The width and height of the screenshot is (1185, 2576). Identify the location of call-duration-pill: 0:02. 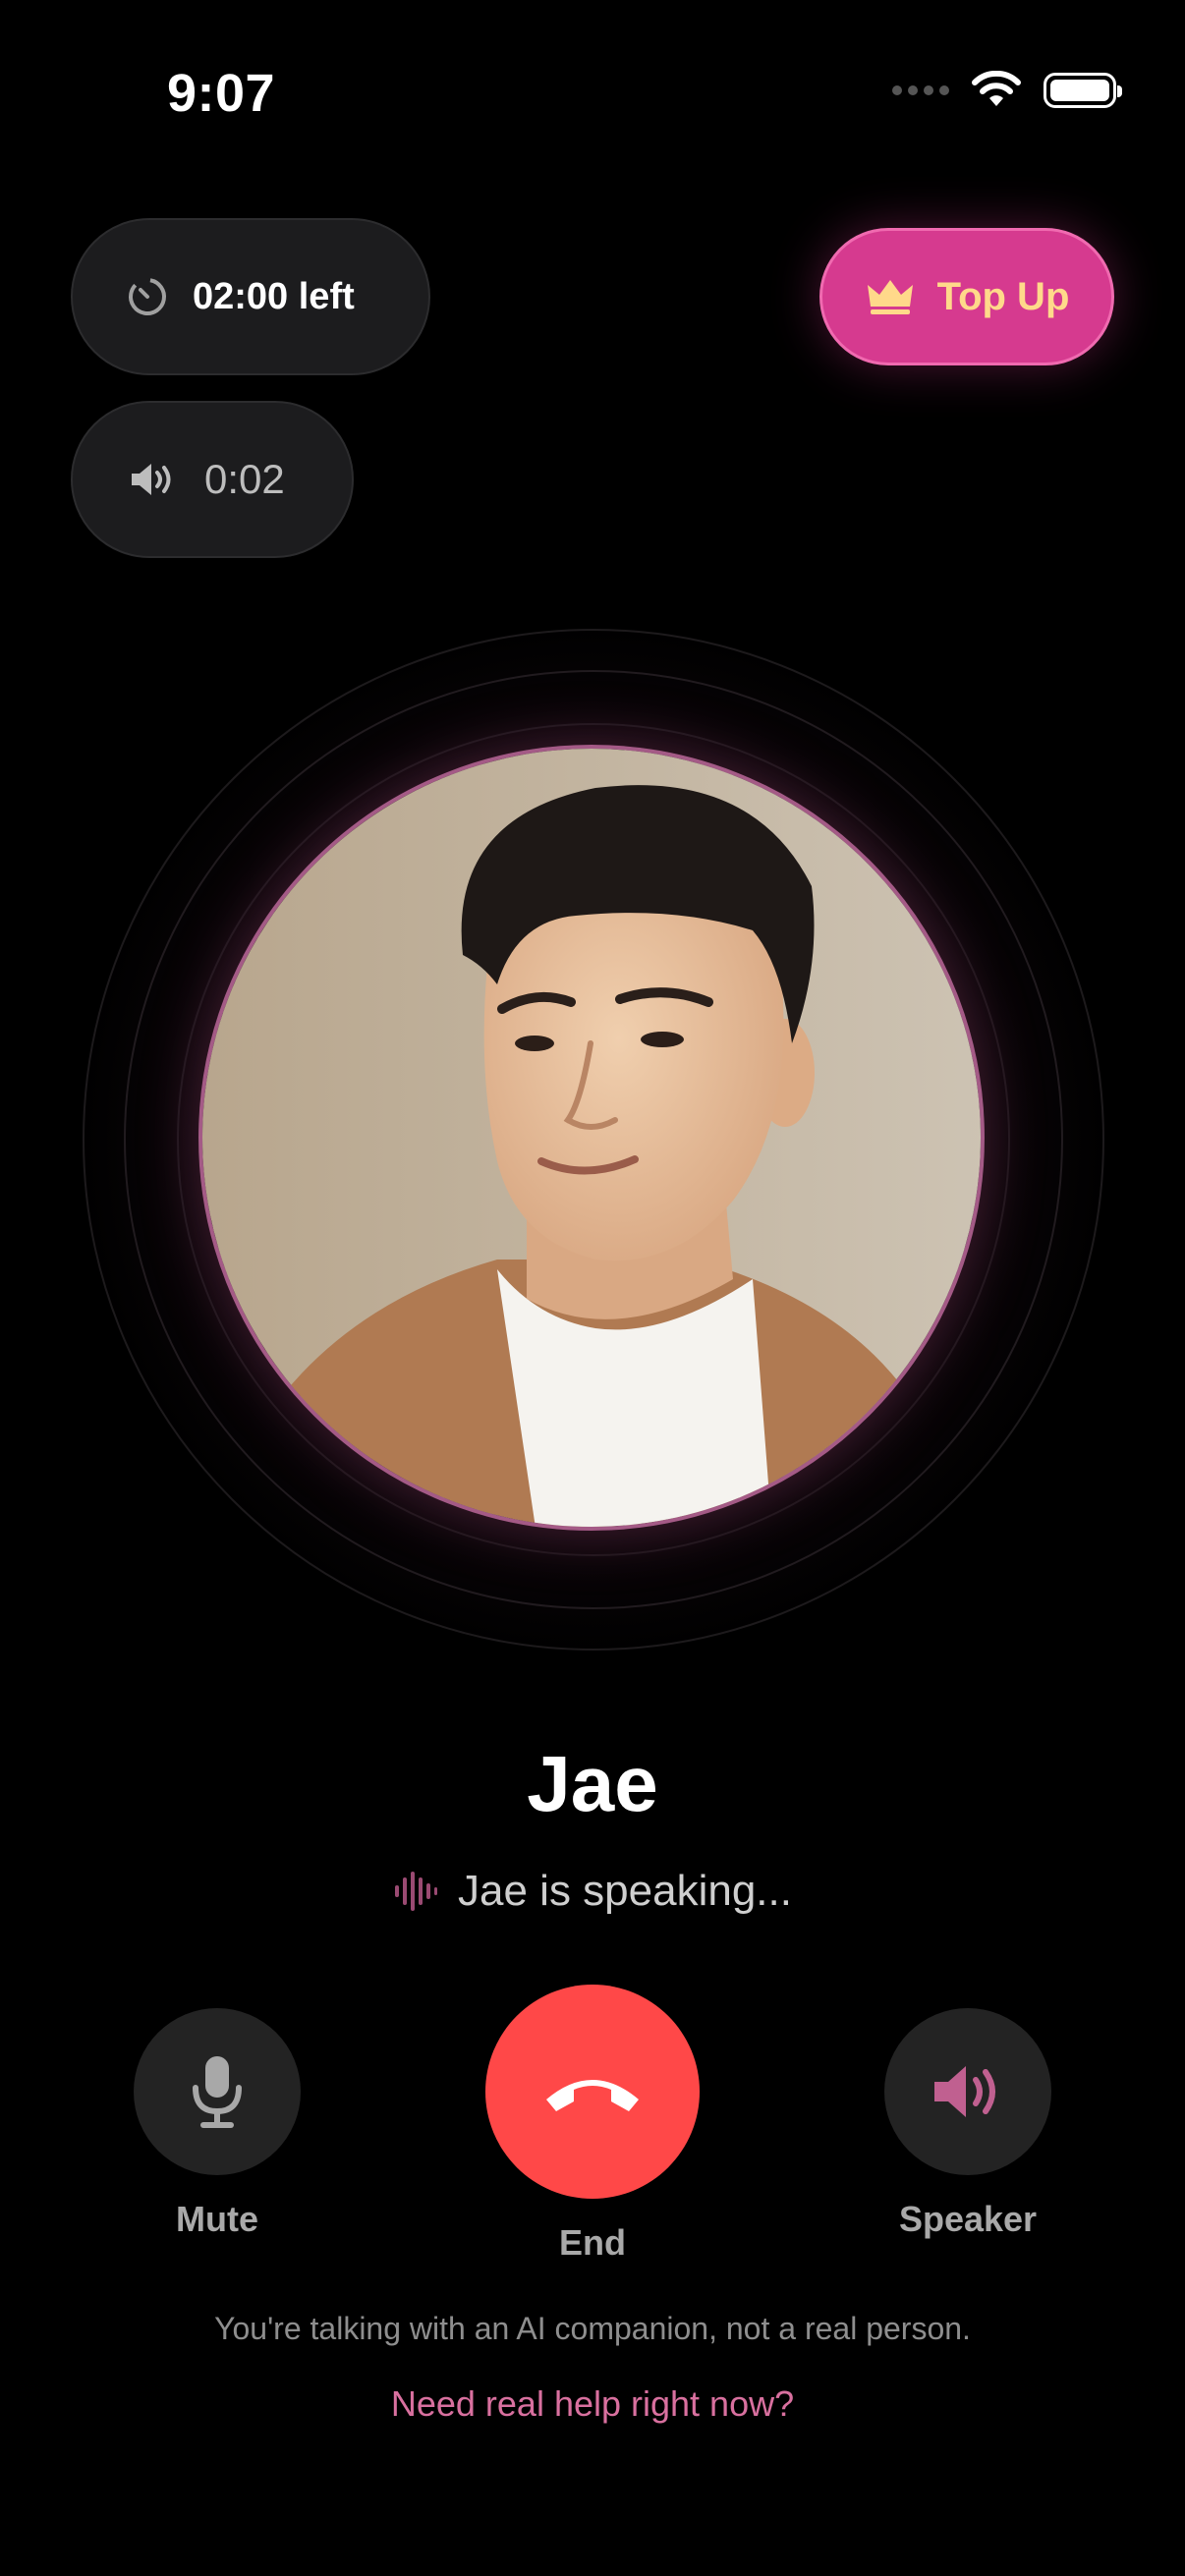
(213, 479).